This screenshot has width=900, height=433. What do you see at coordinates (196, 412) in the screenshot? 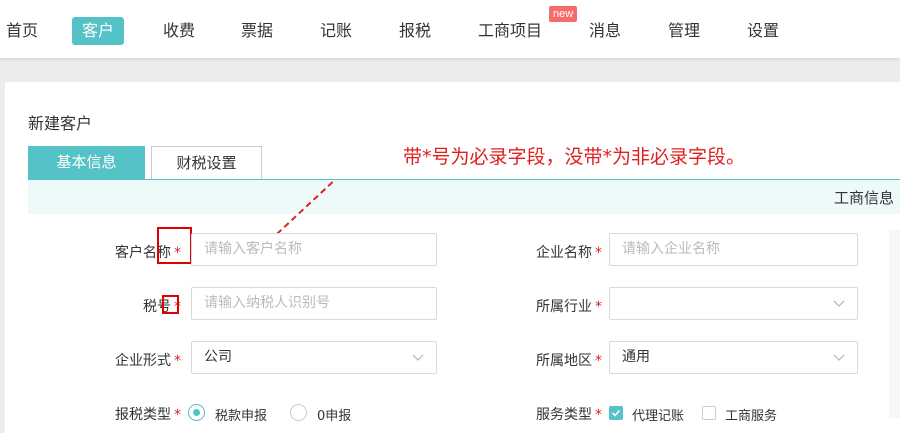
I see `tax-type-radio-declare` at bounding box center [196, 412].